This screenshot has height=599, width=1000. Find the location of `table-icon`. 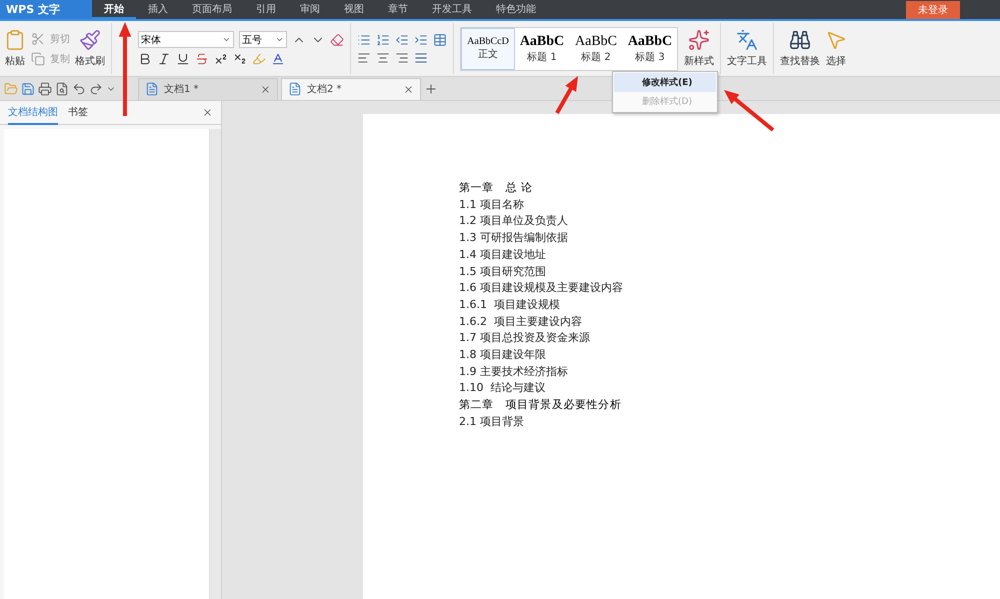

table-icon is located at coordinates (440, 39).